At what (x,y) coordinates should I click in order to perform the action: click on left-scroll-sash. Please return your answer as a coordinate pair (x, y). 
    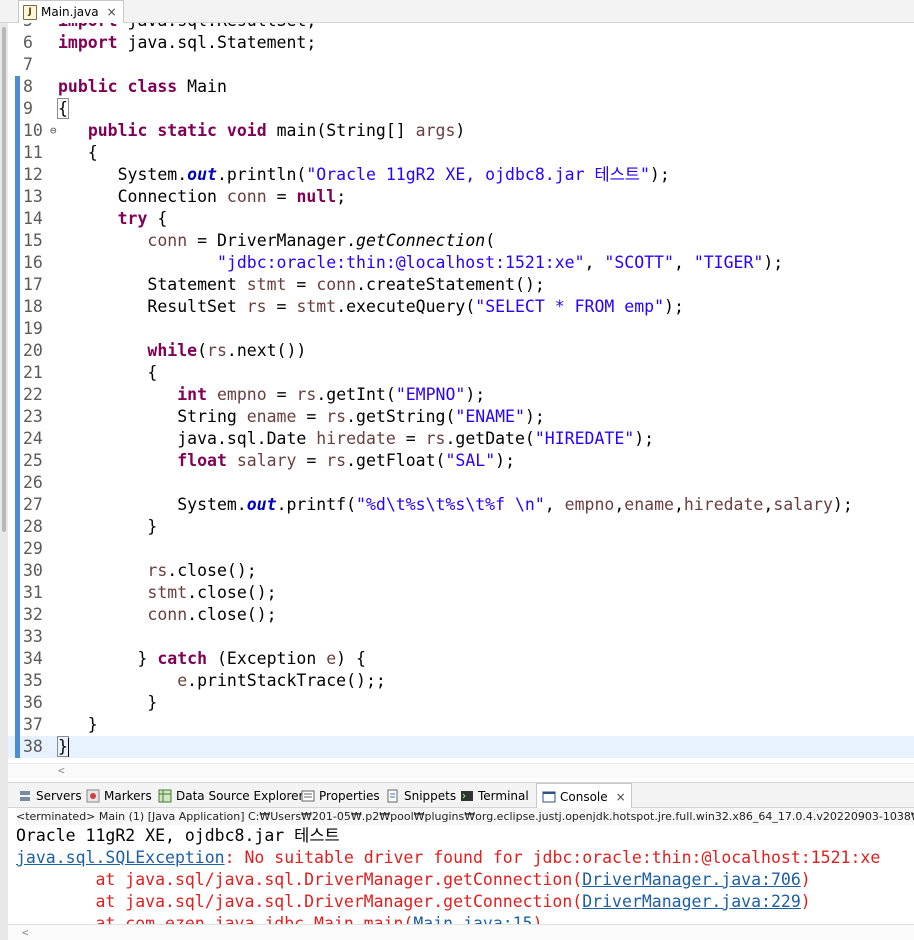
    Looking at the image, I should click on (4, 481).